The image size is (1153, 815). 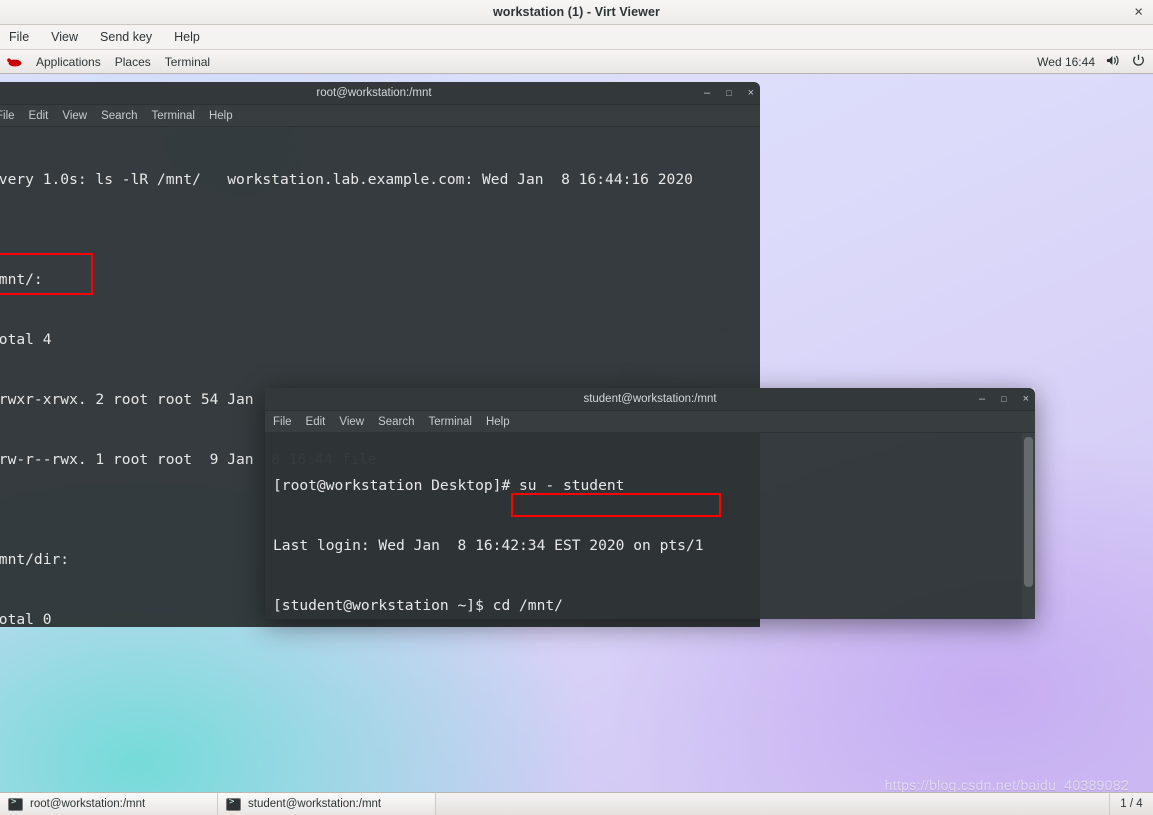 I want to click on terminal-titlebar-student: student@workstation:/mnt – □ ×, so click(x=650, y=399).